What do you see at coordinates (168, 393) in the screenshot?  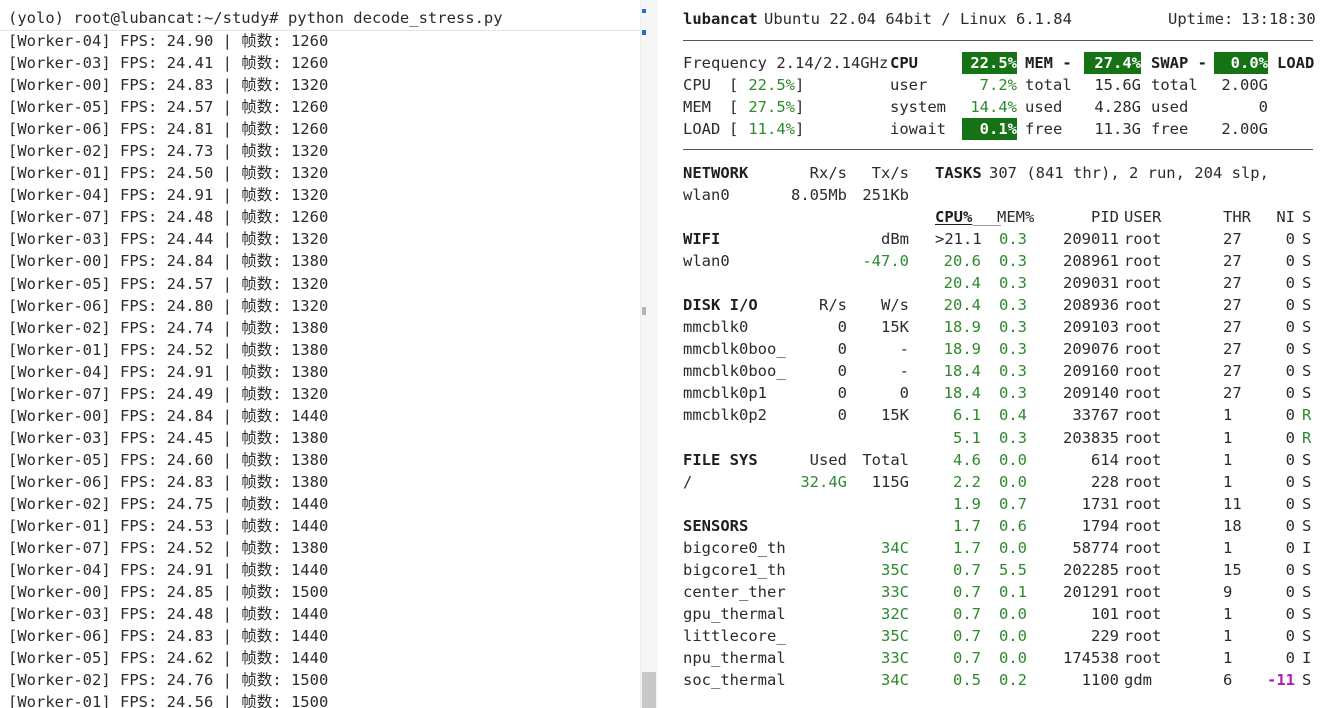 I see `log-line: [Worker-07] FPS: 24.49 | 帧数: 1320` at bounding box center [168, 393].